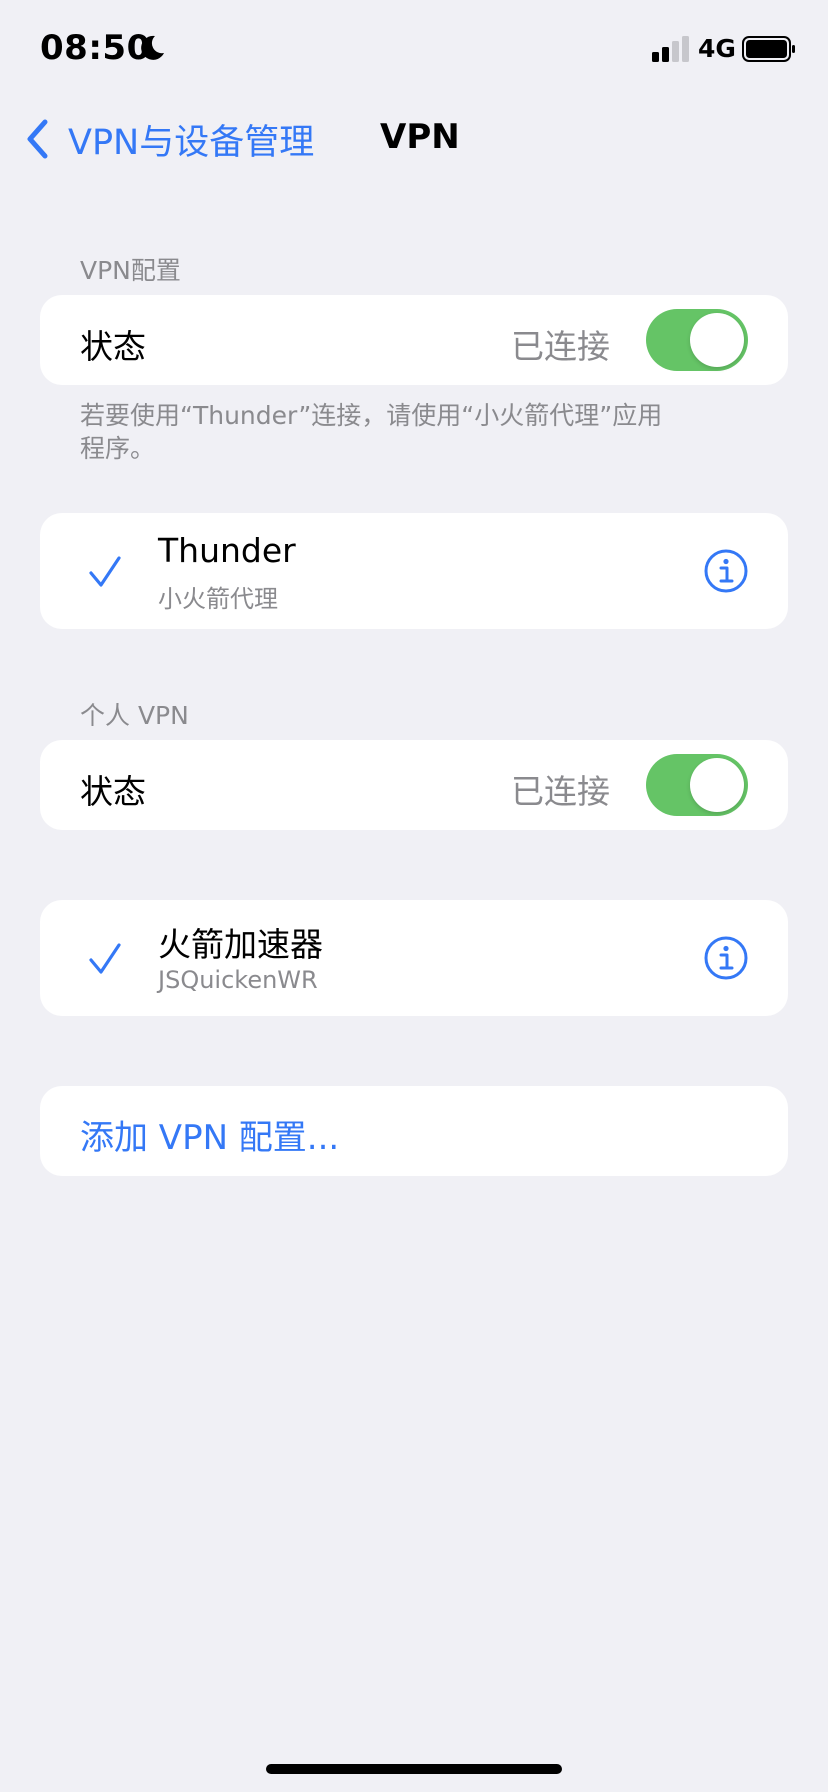  I want to click on back-button: VPN与设备管理, so click(169, 139).